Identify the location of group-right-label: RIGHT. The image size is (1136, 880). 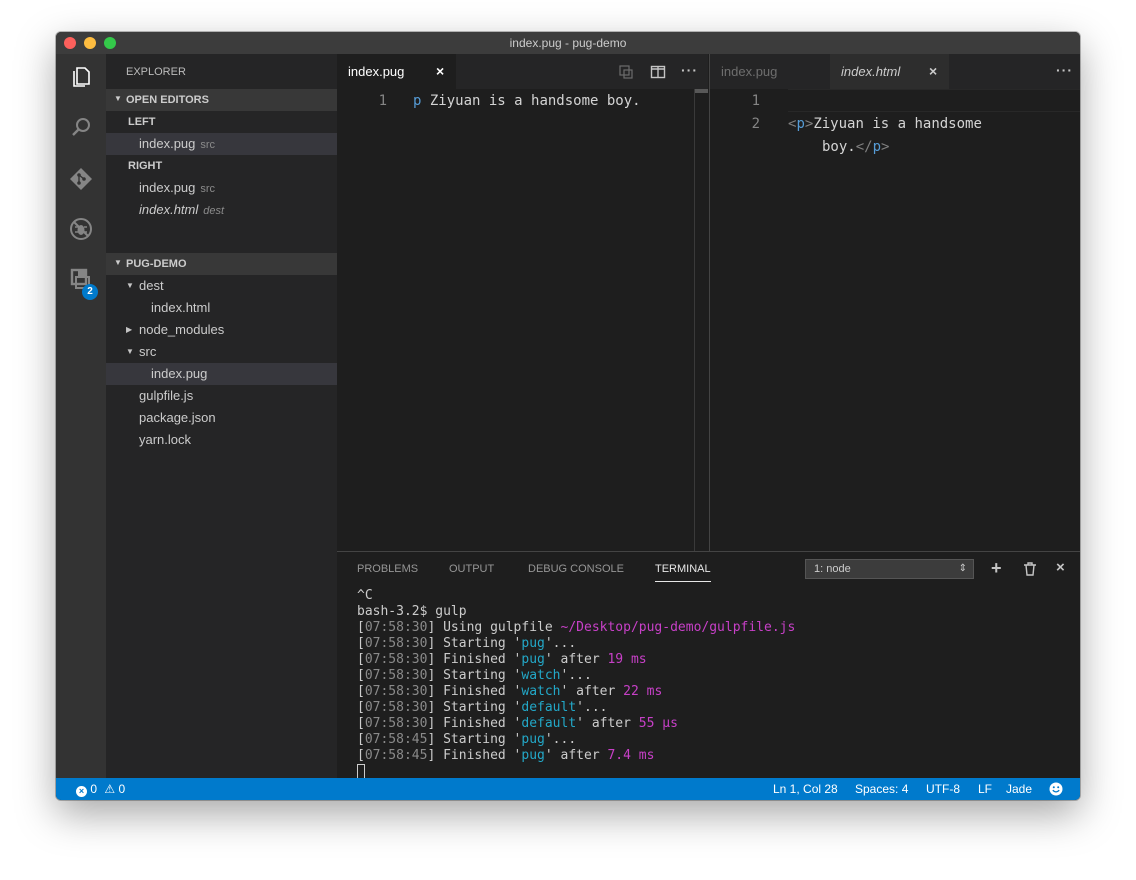
(145, 166).